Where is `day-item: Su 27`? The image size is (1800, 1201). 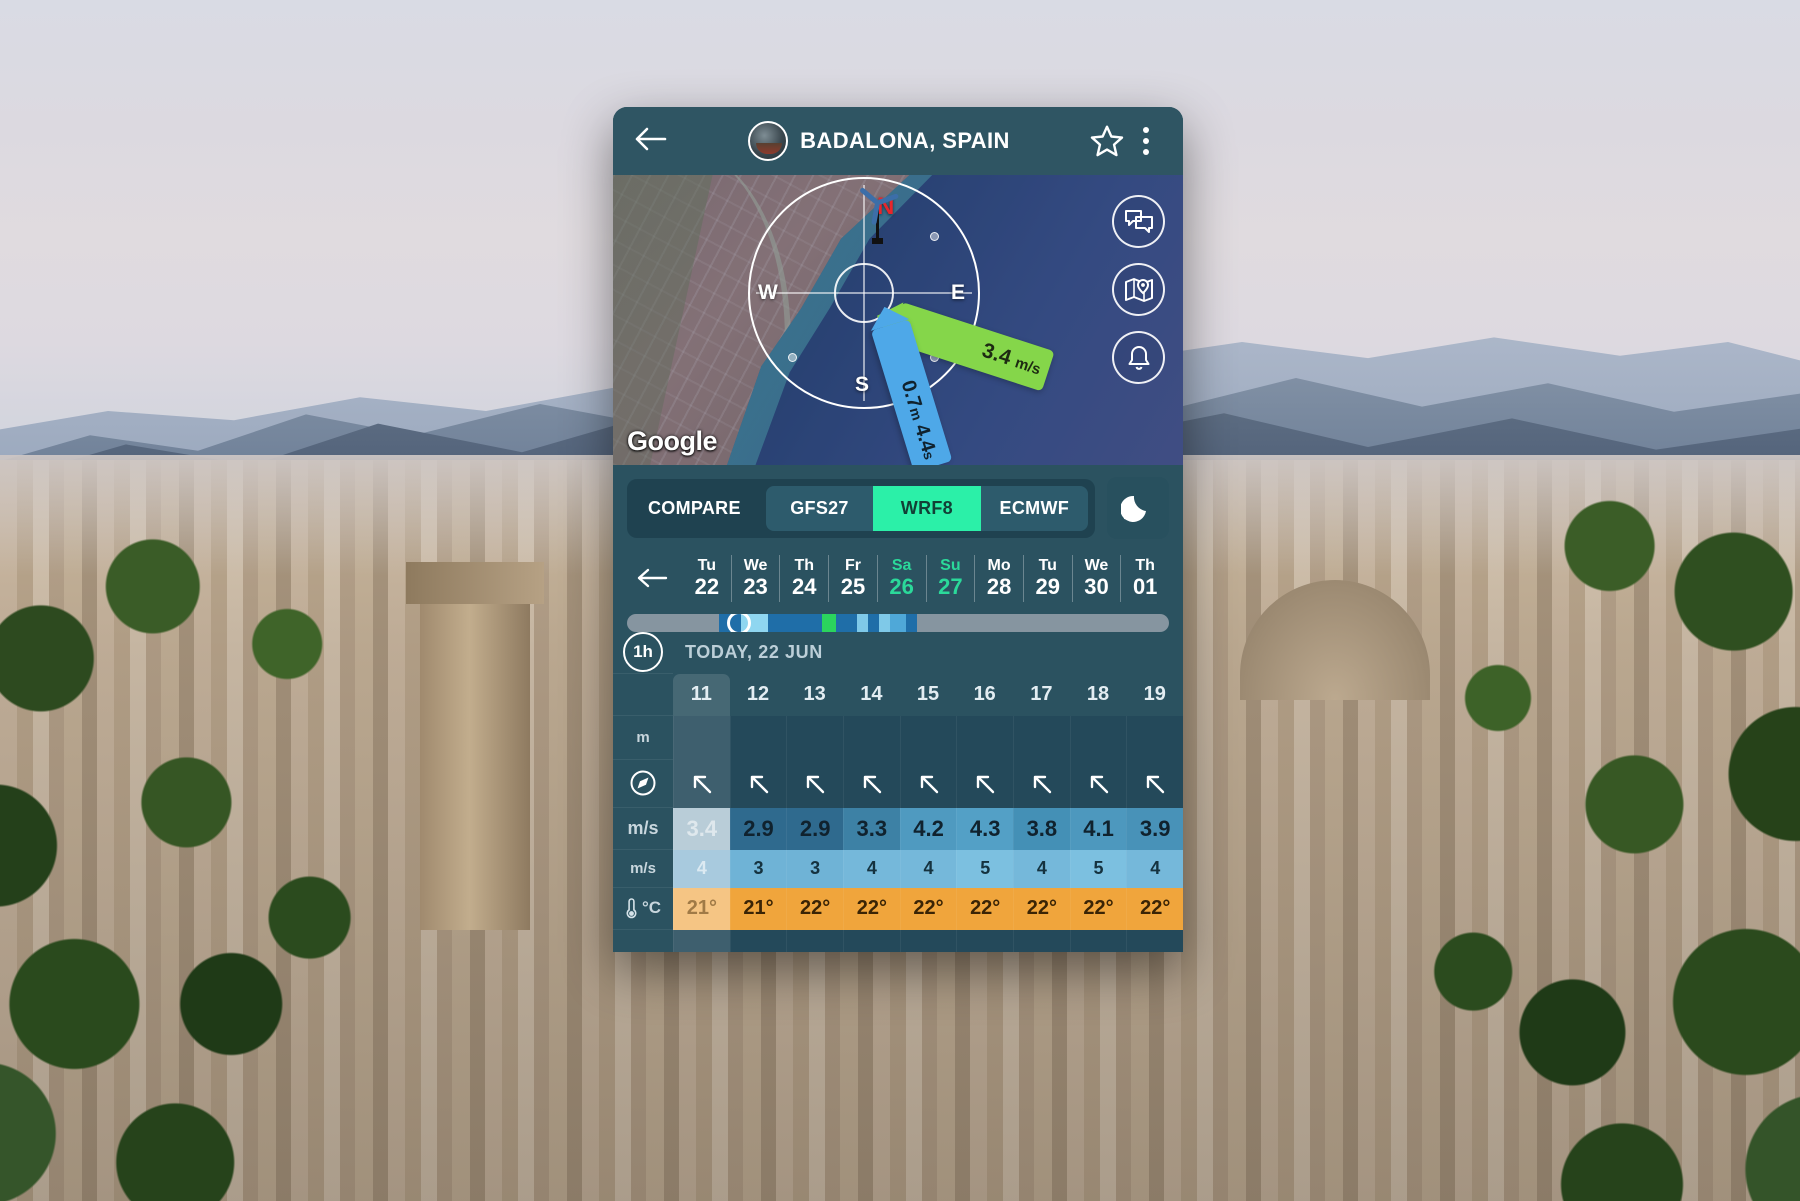 day-item: Su 27 is located at coordinates (950, 578).